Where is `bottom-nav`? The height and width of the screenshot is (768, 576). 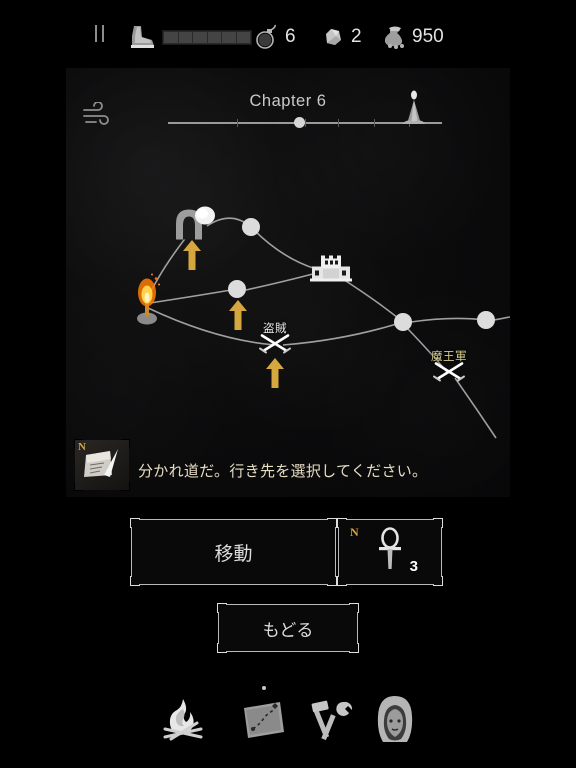
bottom-nav is located at coordinates (288, 718).